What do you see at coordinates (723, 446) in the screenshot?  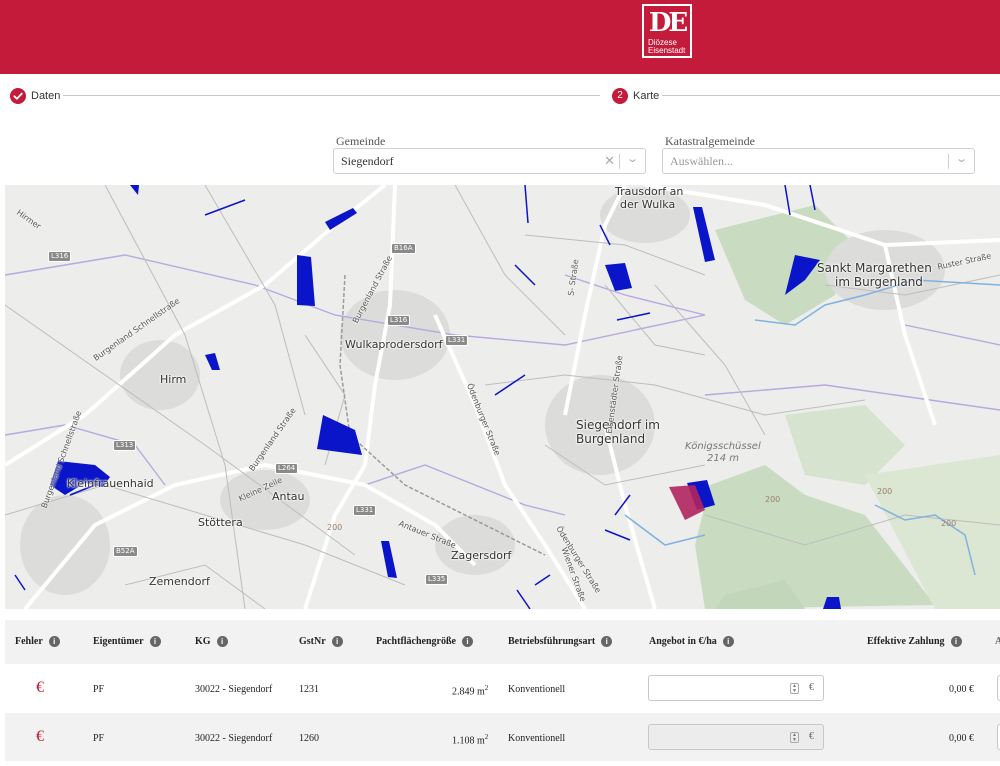 I see `hill-name: Königsschüssel` at bounding box center [723, 446].